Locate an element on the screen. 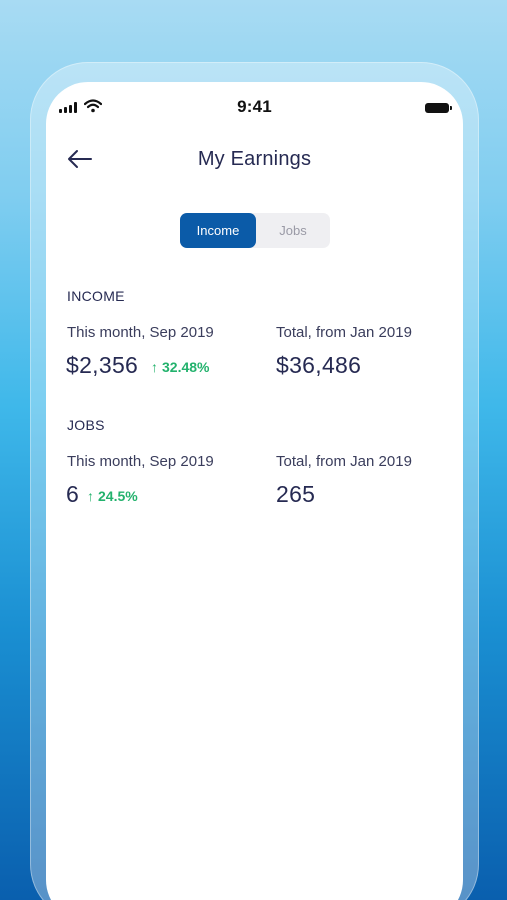 This screenshot has width=507, height=900. tab-income: Income is located at coordinates (218, 230).